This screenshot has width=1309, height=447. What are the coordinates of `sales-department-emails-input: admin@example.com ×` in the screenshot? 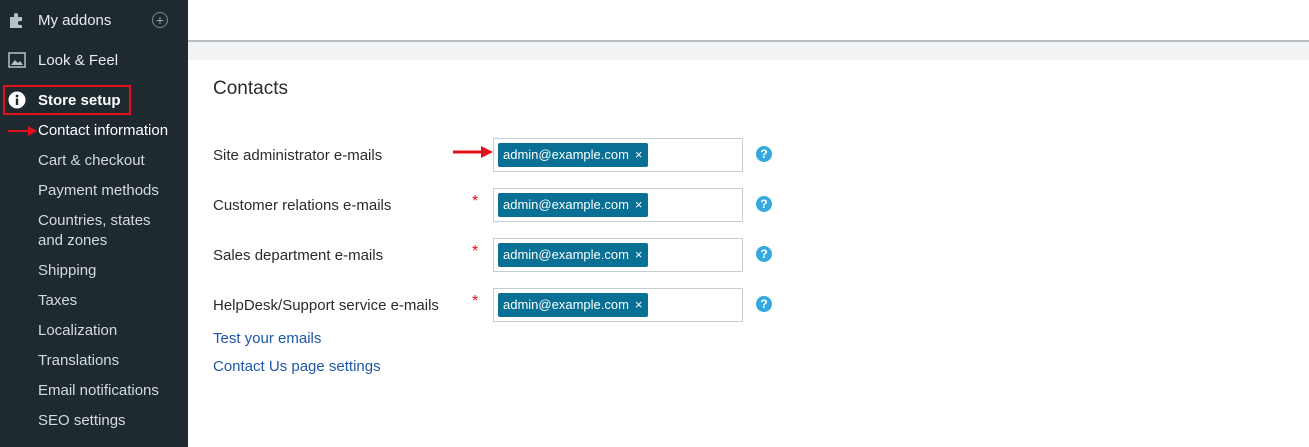 It's located at (618, 255).